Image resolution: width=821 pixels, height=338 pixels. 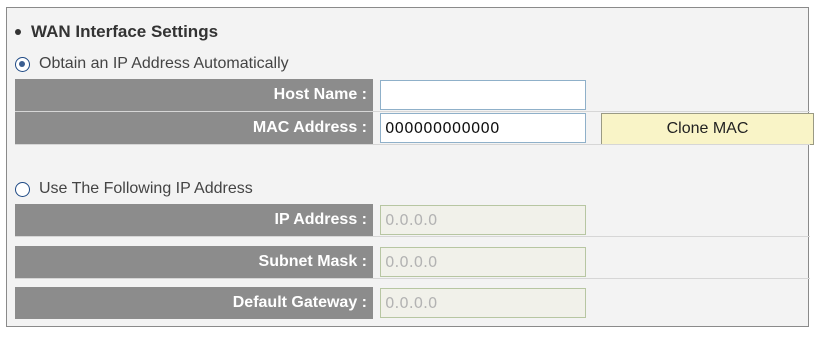 I want to click on obtain-ip-automatically-label: Obtain an IP Address Automatically, so click(x=164, y=63).